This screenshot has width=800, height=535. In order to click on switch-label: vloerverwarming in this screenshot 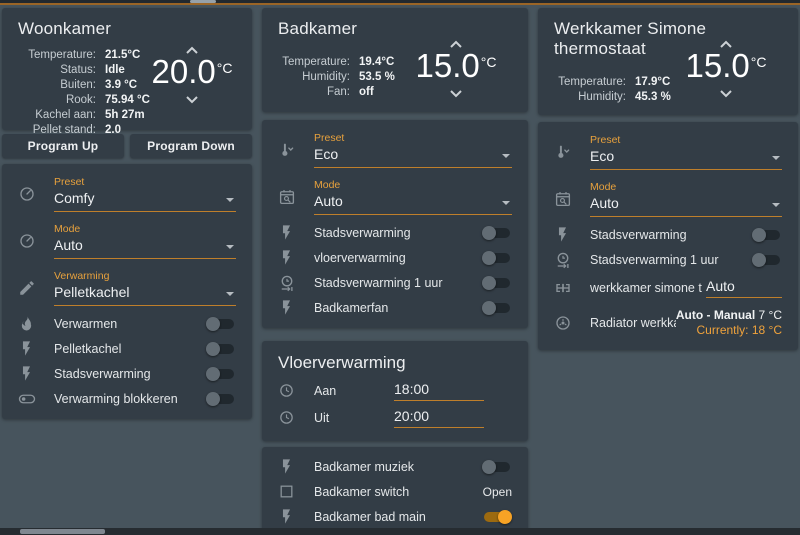, I will do `click(360, 257)`.